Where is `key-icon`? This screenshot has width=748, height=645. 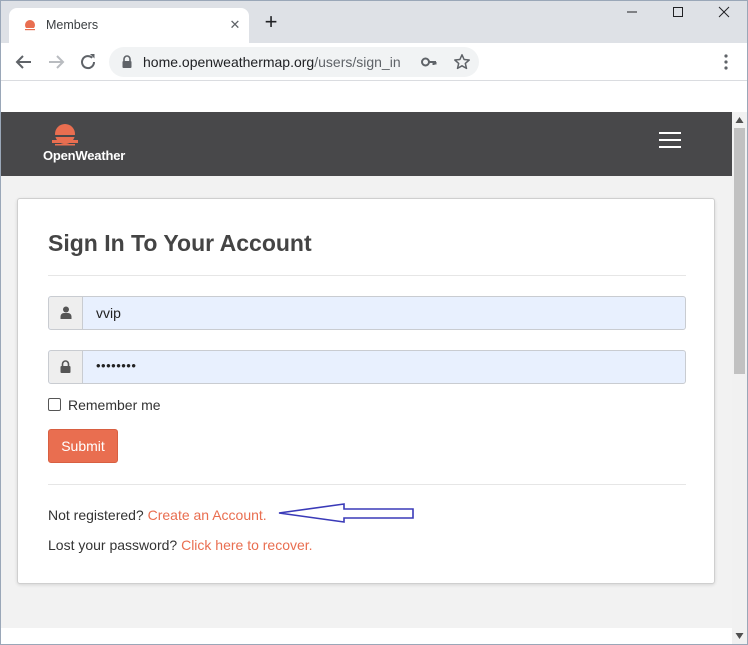
key-icon is located at coordinates (429, 62).